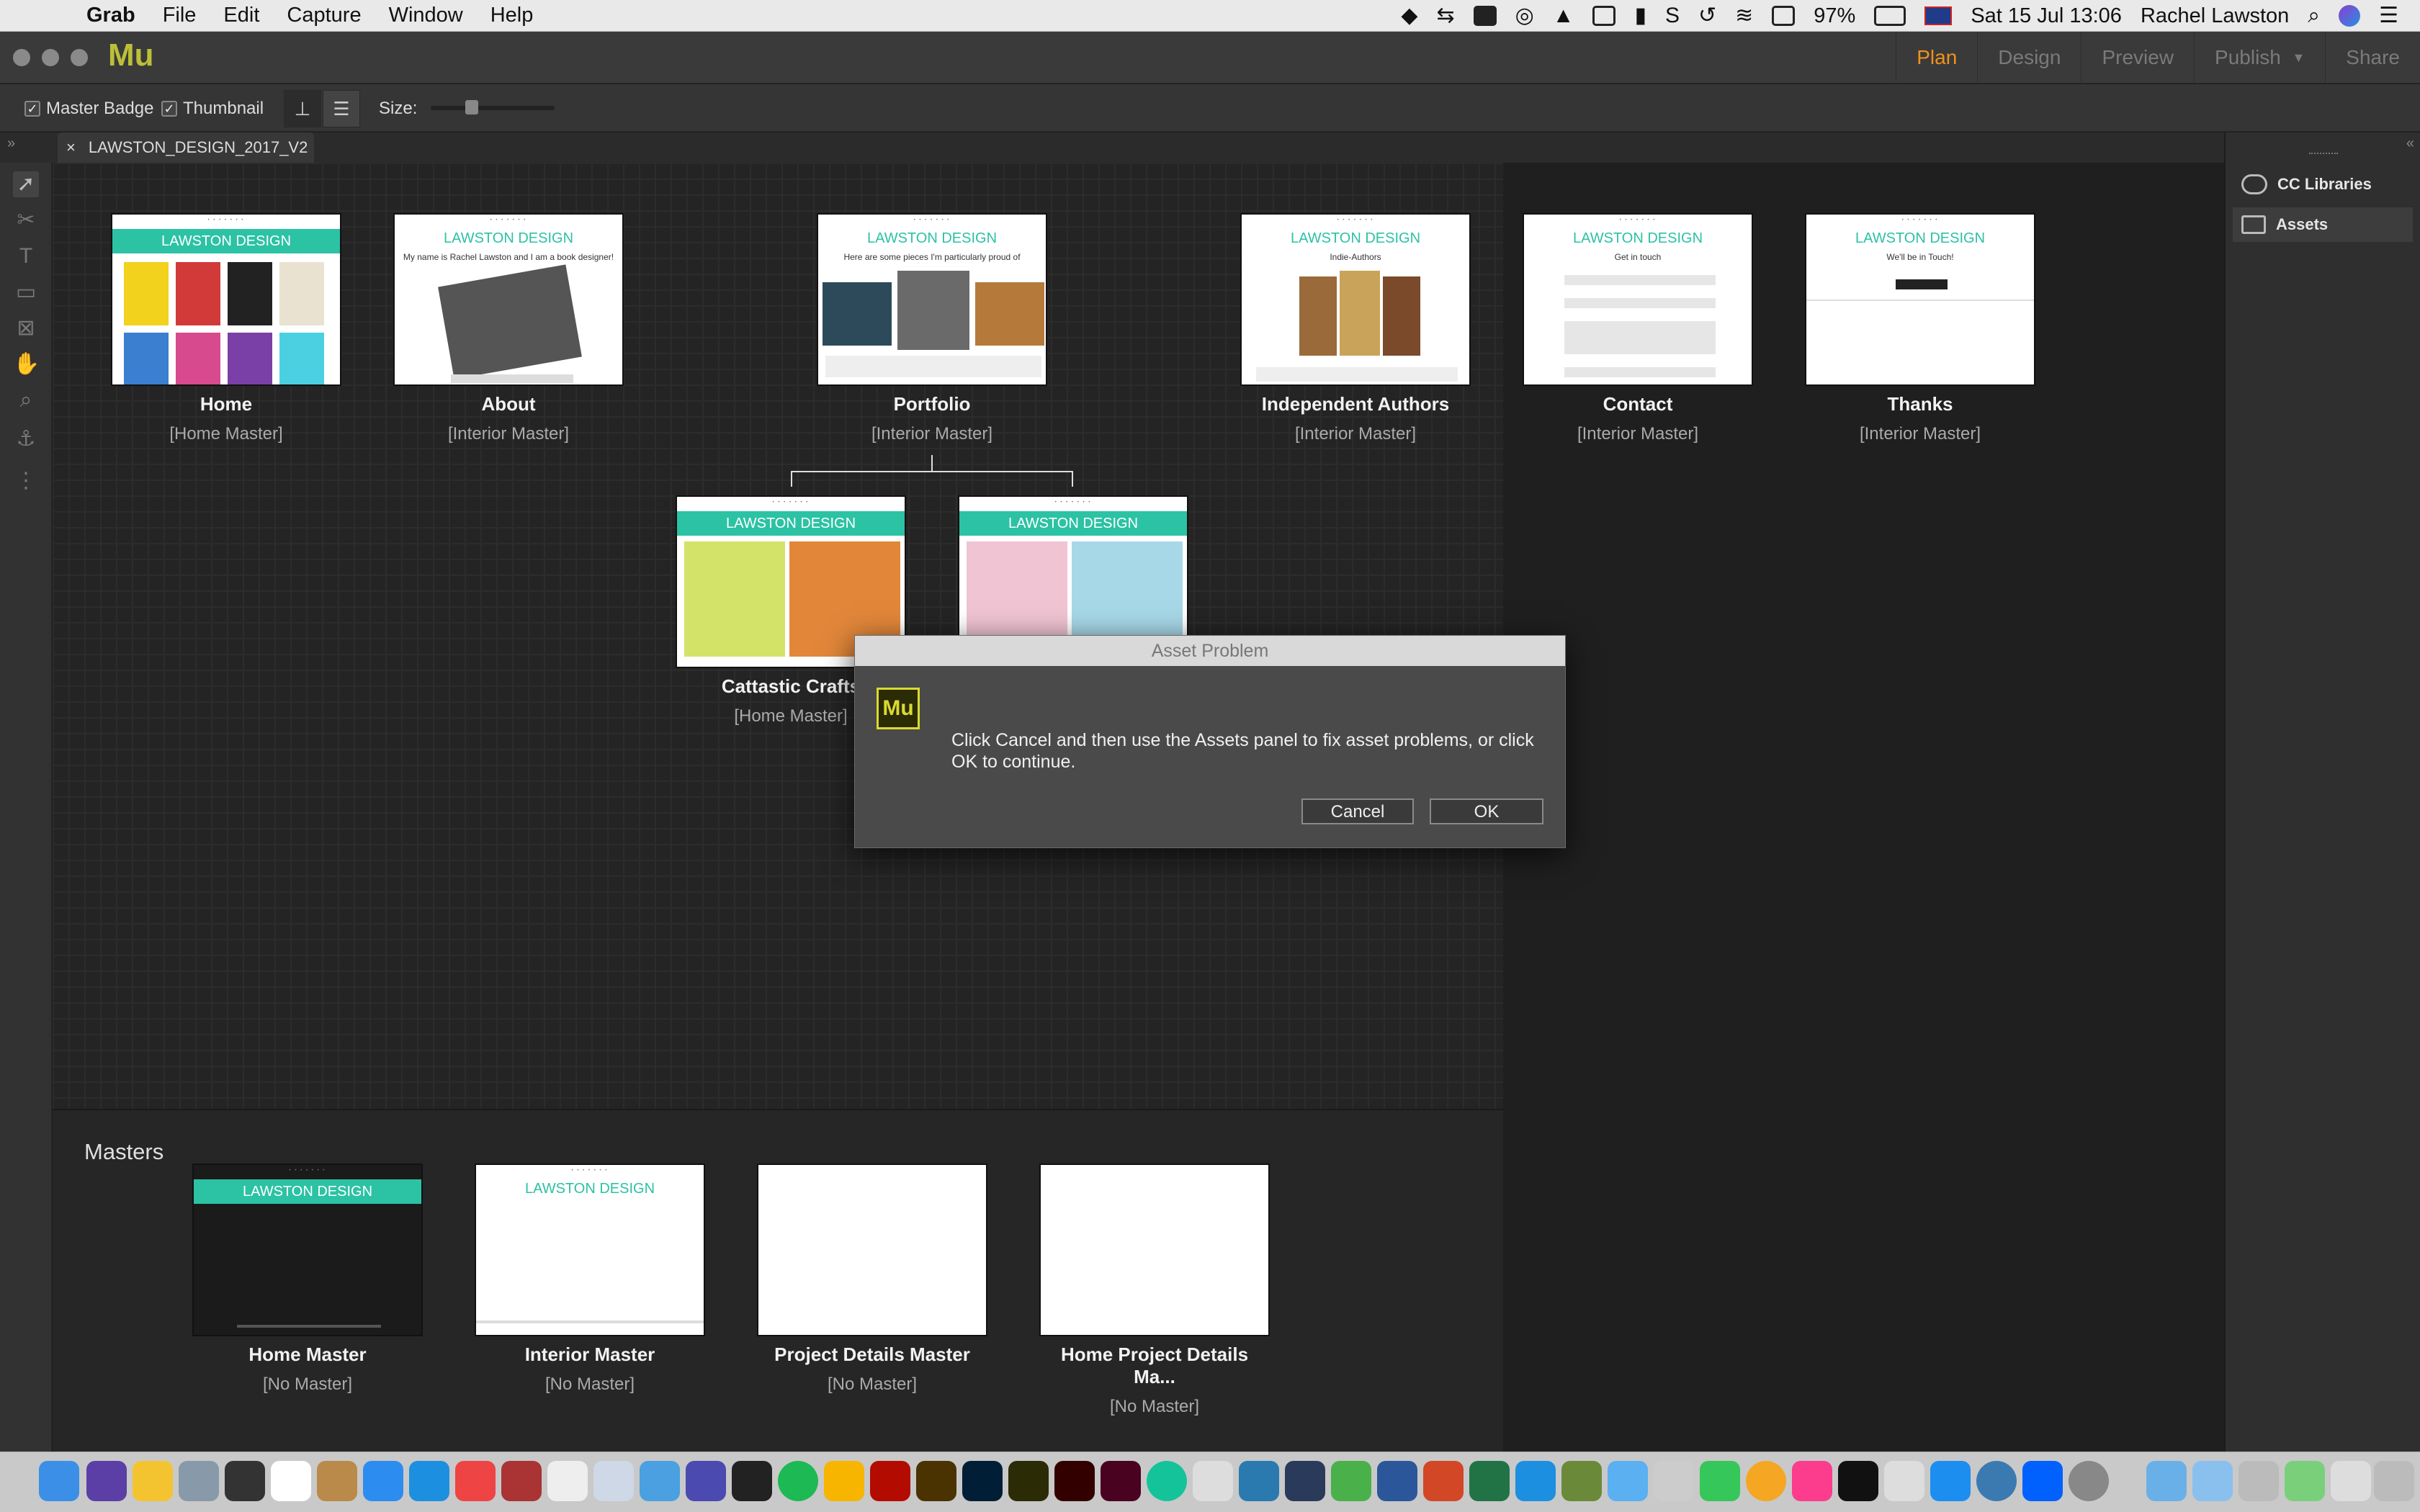 The height and width of the screenshot is (1512, 2420). I want to click on panel-grip, so click(2323, 155).